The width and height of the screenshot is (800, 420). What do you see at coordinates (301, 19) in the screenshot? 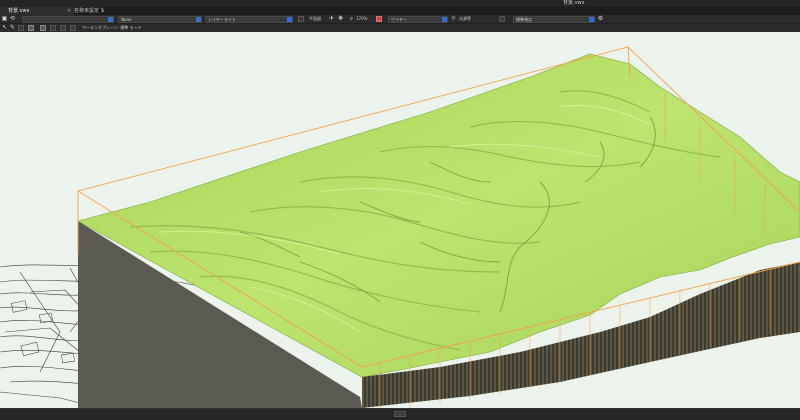
I see `view-toggle-button` at bounding box center [301, 19].